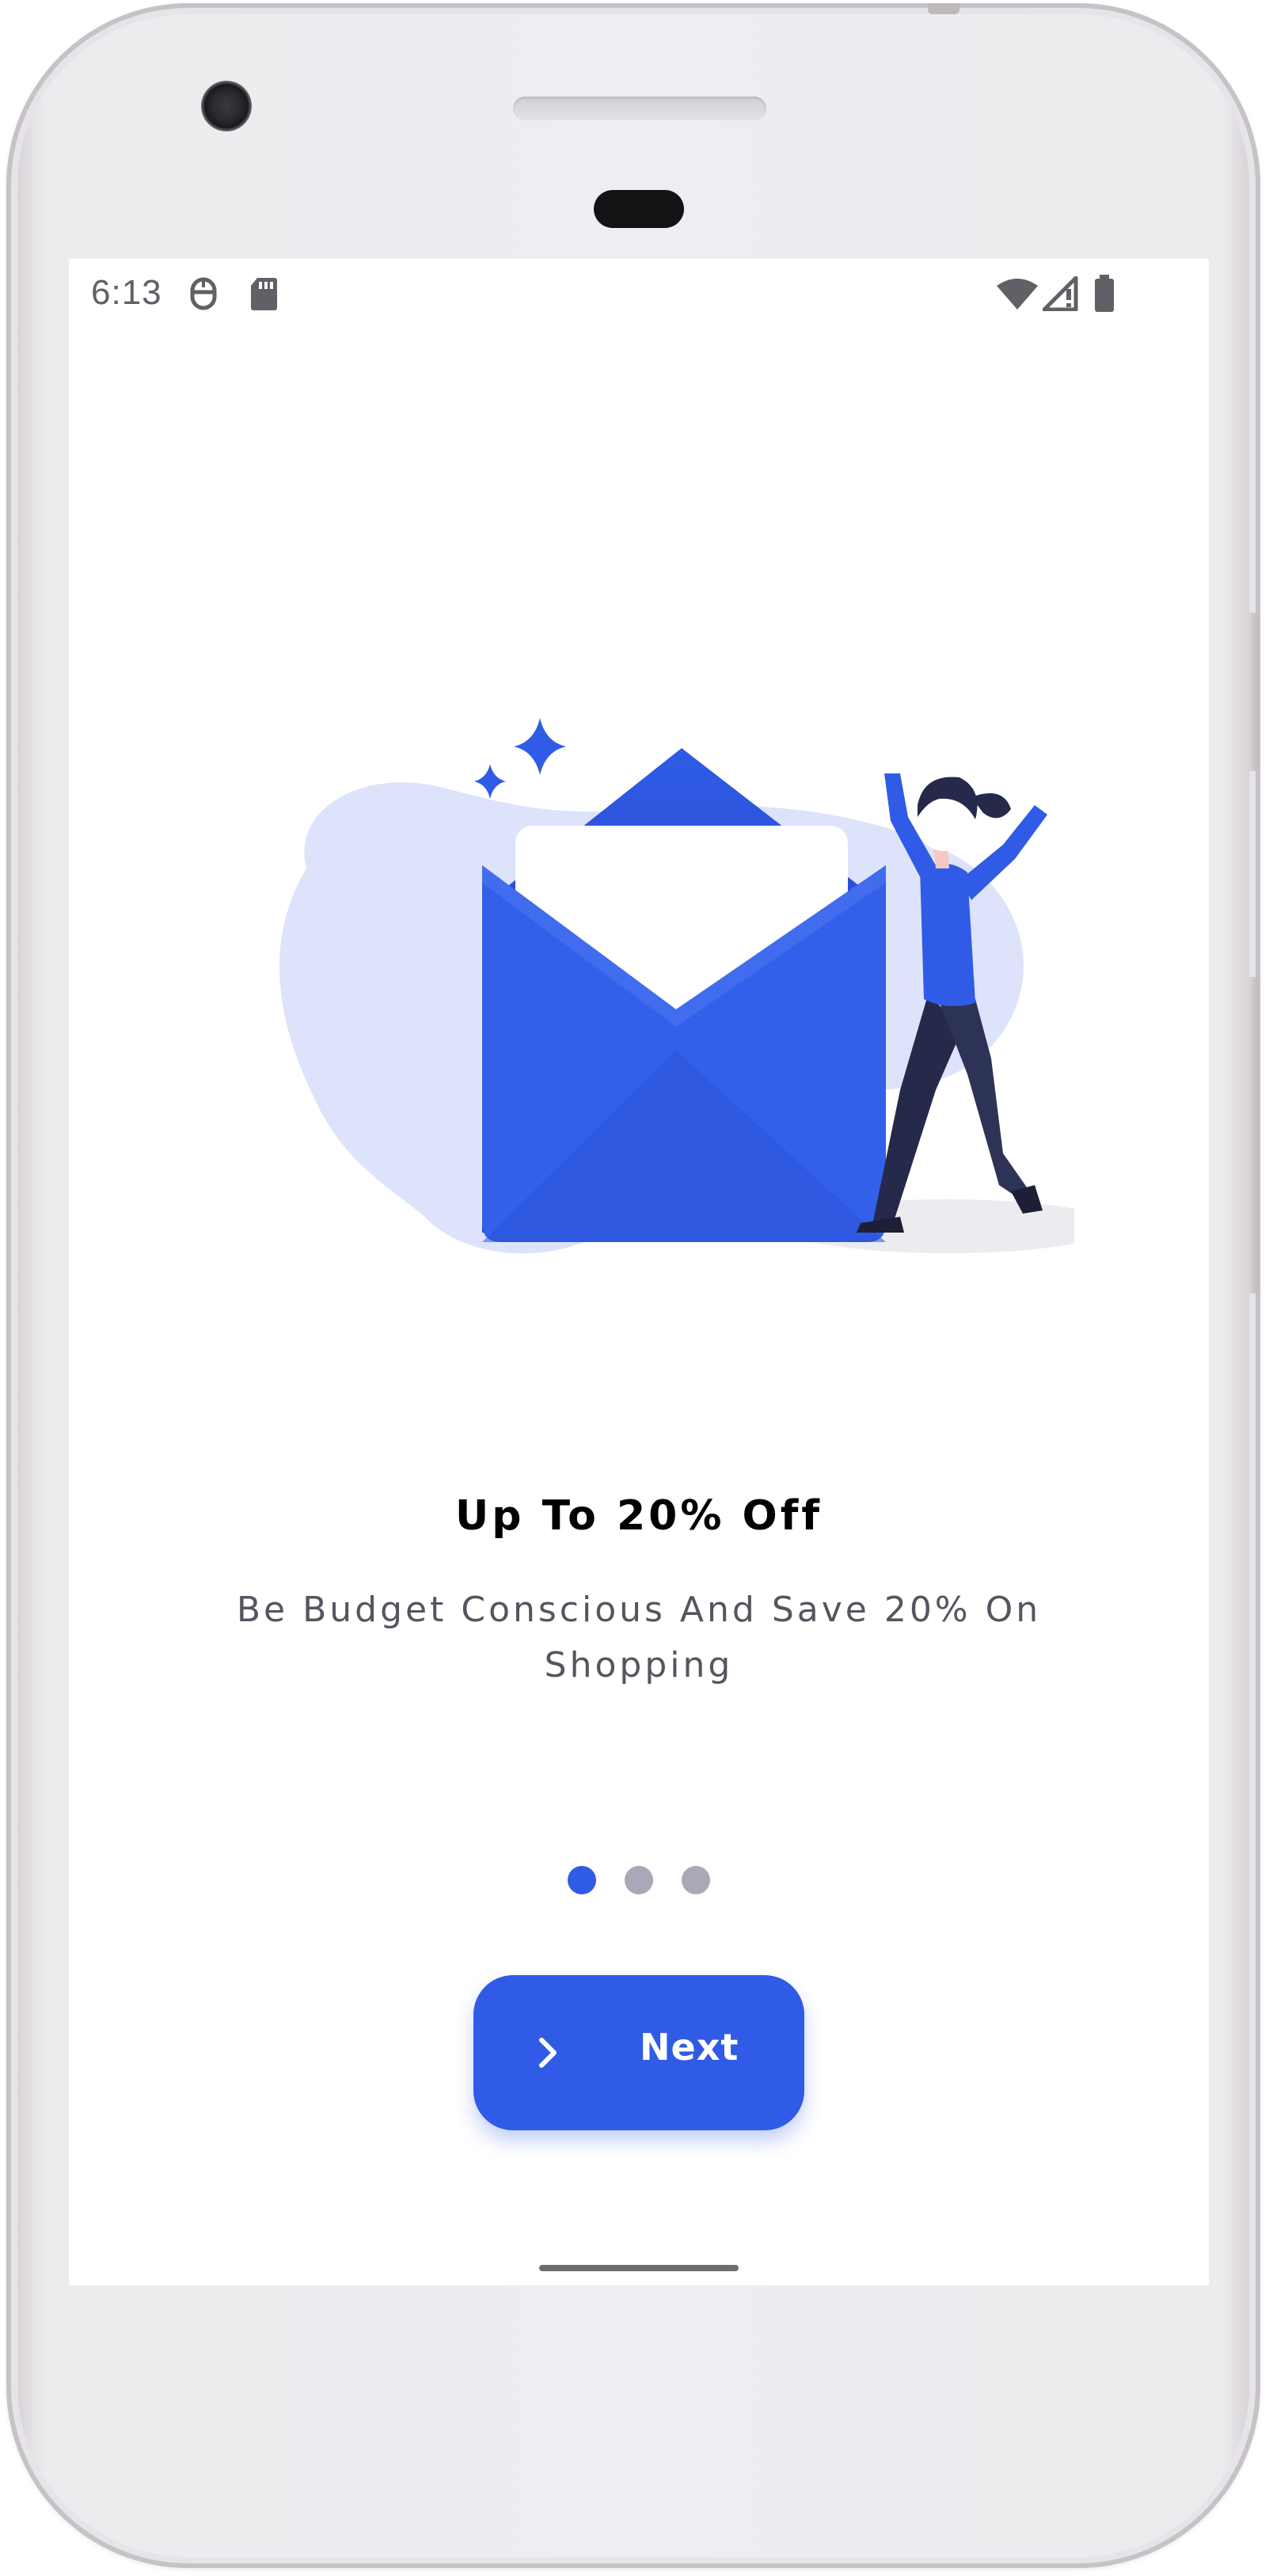  What do you see at coordinates (1254, 692) in the screenshot?
I see `volume-button` at bounding box center [1254, 692].